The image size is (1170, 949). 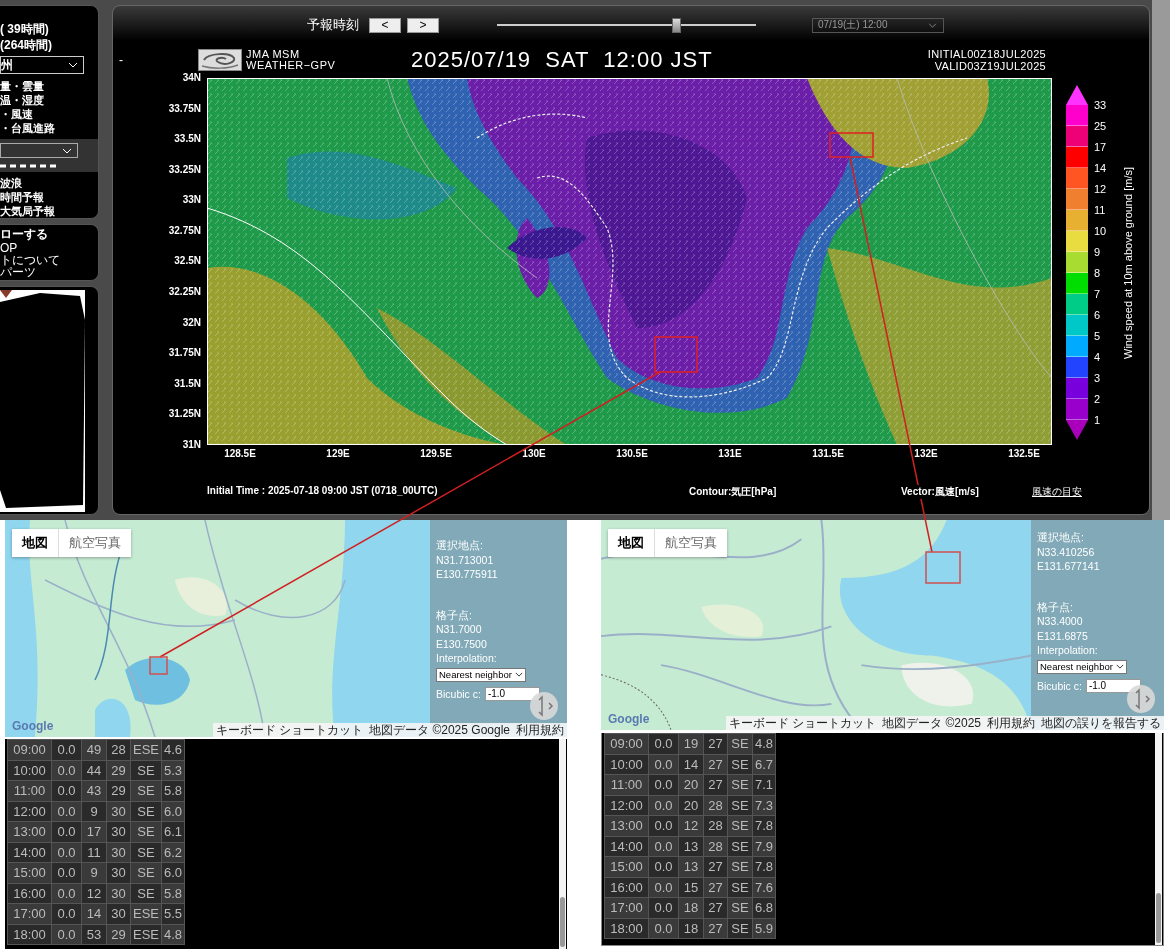 I want to click on slider-thumb, so click(x=676, y=25).